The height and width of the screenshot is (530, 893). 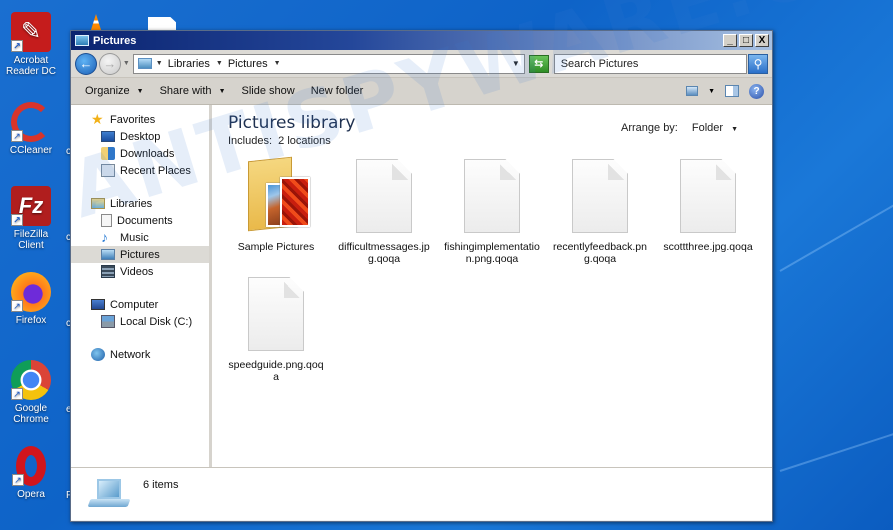 What do you see at coordinates (276, 247) in the screenshot?
I see `file-name: Sample Pictures` at bounding box center [276, 247].